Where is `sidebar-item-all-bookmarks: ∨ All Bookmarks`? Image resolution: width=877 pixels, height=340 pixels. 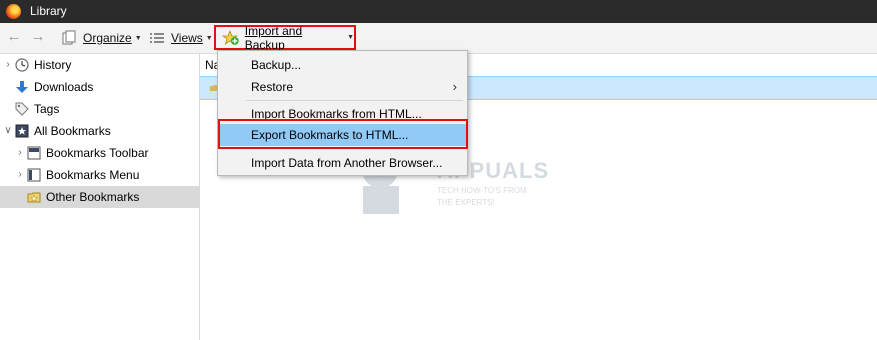 sidebar-item-all-bookmarks: ∨ All Bookmarks is located at coordinates (99, 131).